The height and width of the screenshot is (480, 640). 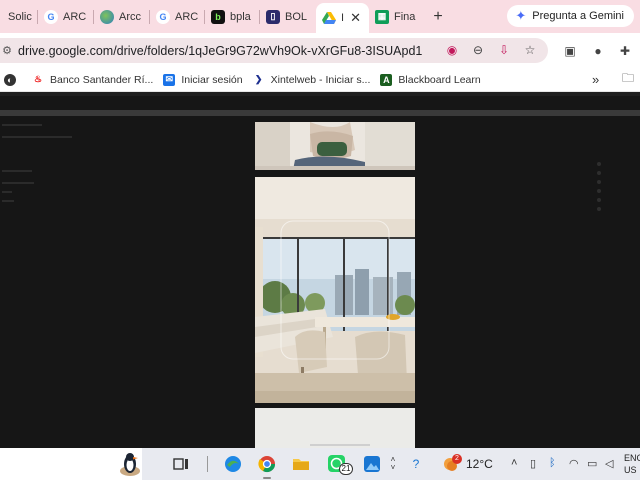 What do you see at coordinates (233, 464) in the screenshot?
I see `edge-browser-icon` at bounding box center [233, 464].